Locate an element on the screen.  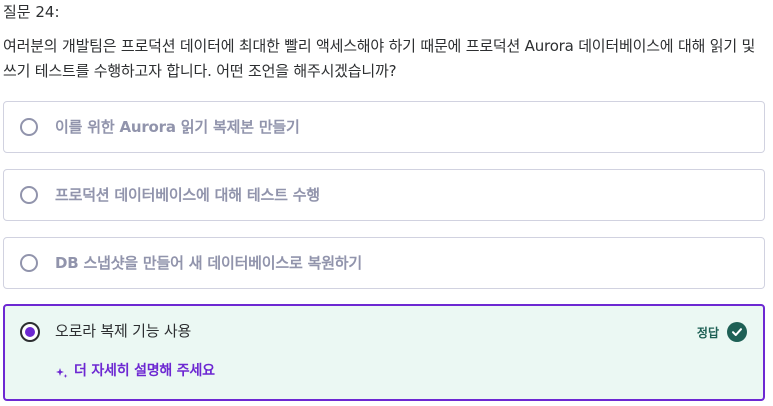
answer-option-1: 이를 위한 Aurora 읽기 복제본 만들기 is located at coordinates (384, 127).